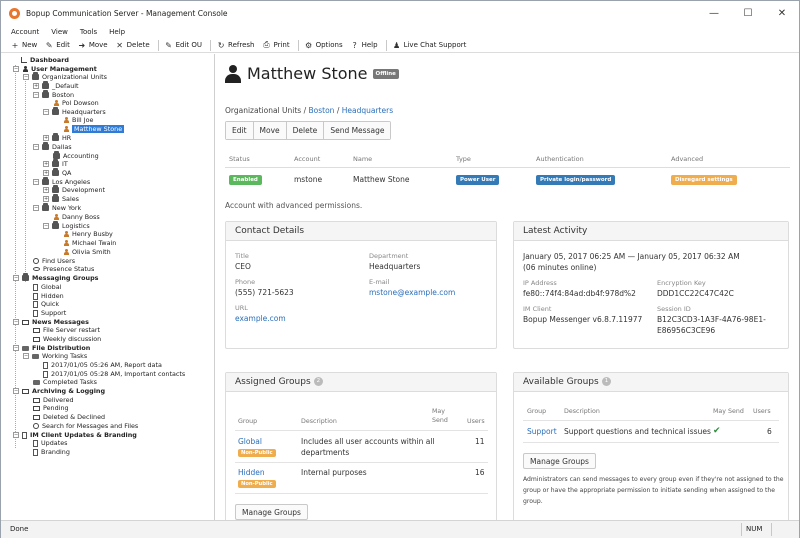  I want to click on breadcrumb-link-boston: Boston, so click(322, 110).